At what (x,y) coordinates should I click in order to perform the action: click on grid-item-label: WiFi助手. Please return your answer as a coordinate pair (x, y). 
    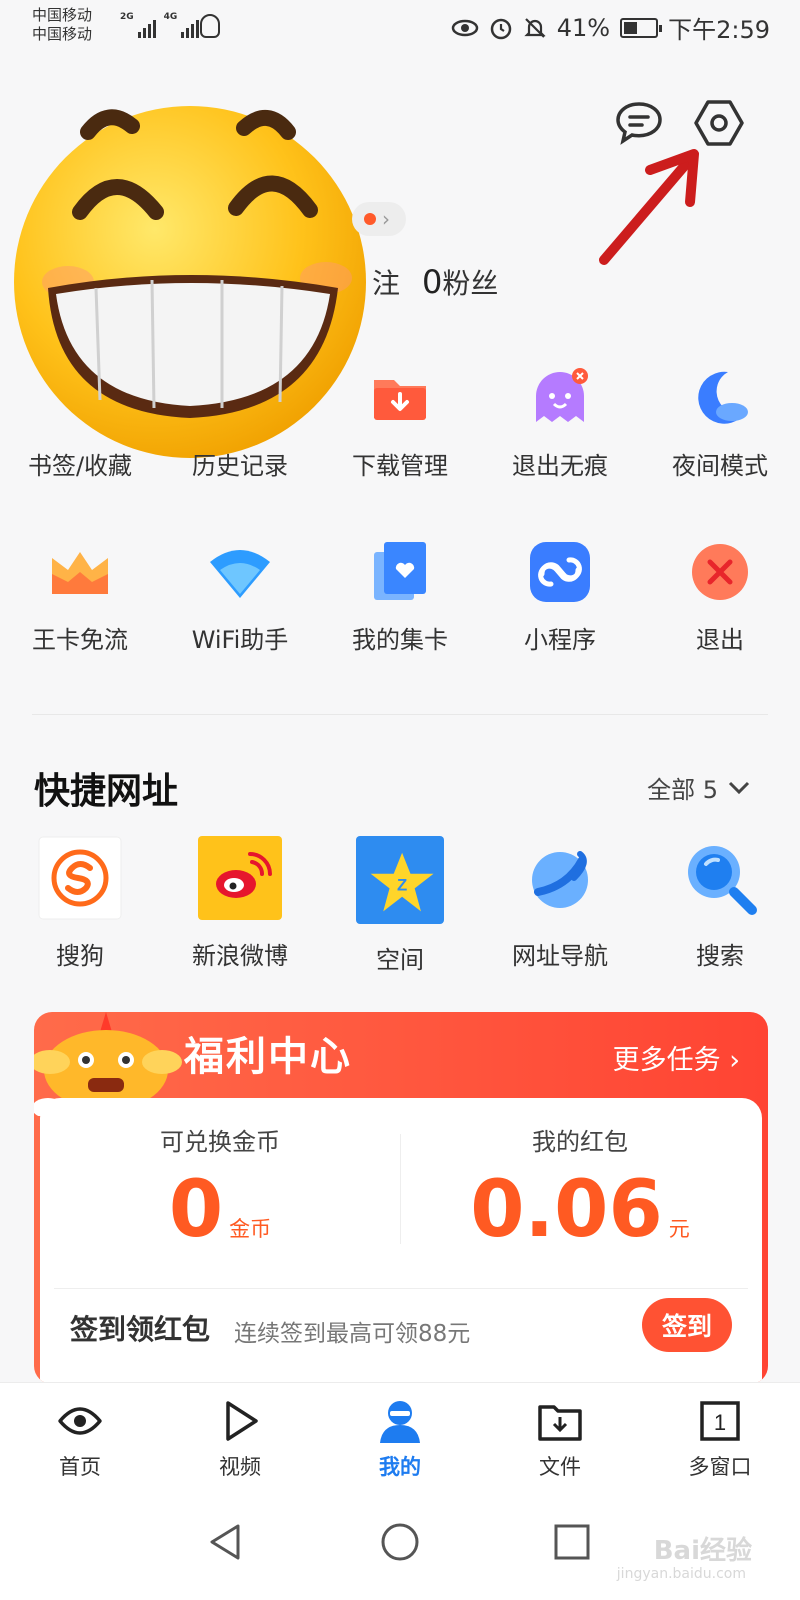
    Looking at the image, I should click on (240, 640).